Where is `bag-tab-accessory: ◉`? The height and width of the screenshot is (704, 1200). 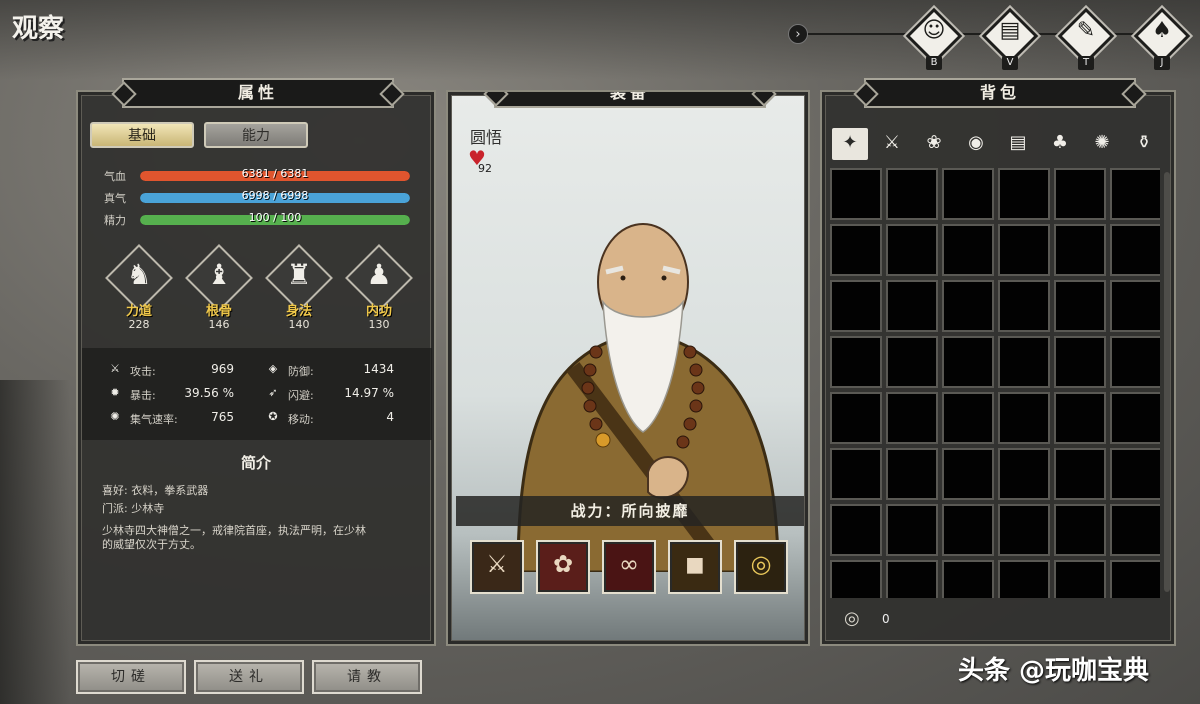
bag-tab-accessory: ◉ is located at coordinates (976, 144).